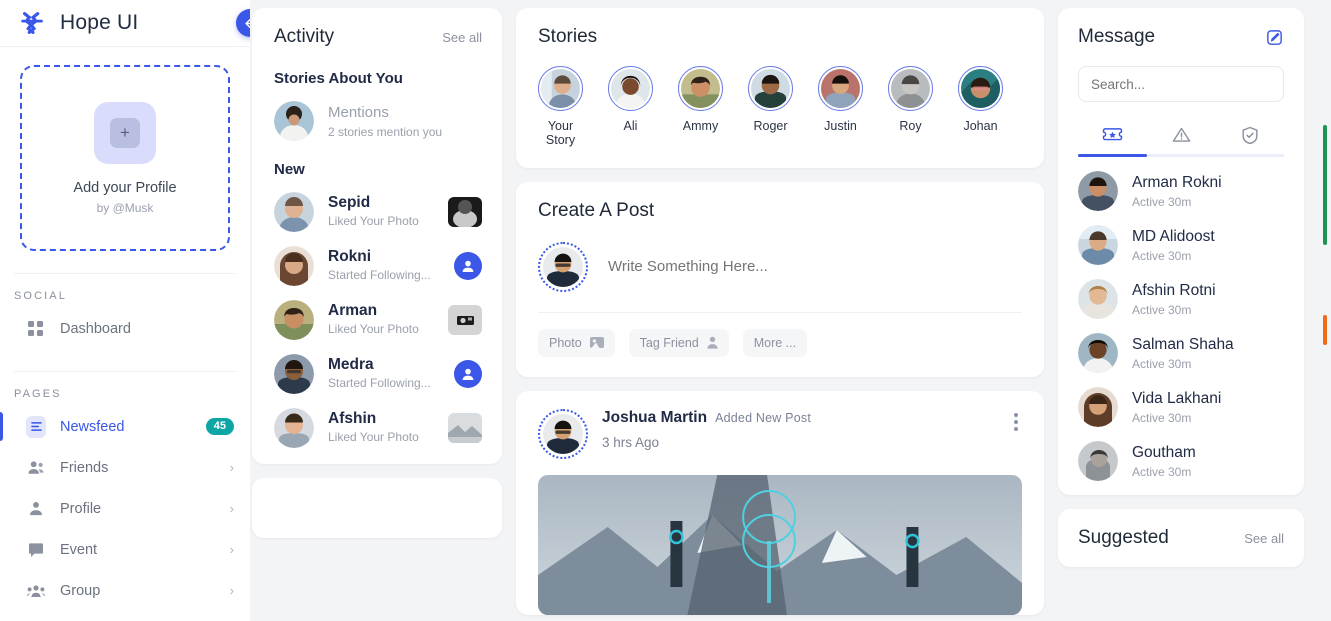 The image size is (1331, 621). What do you see at coordinates (1173, 245) in the screenshot?
I see `contact-text: MD Alidoost Active 30m` at bounding box center [1173, 245].